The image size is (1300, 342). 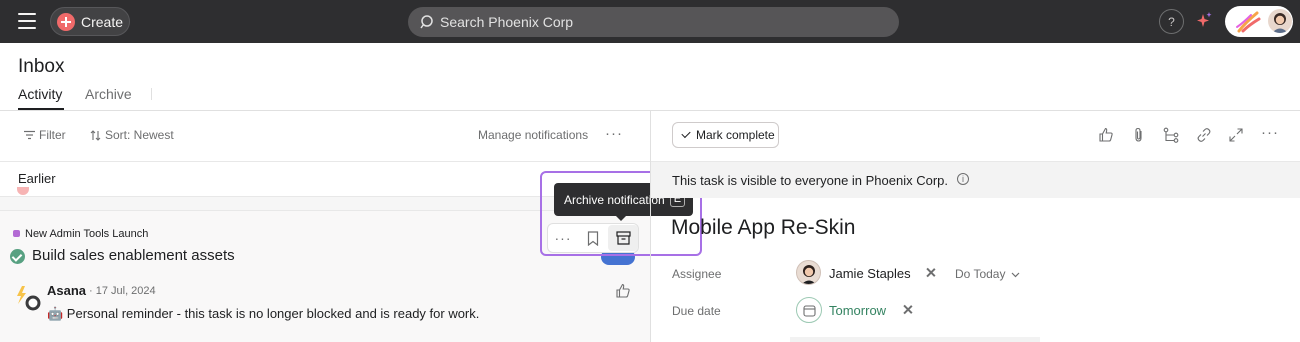 What do you see at coordinates (151, 94) in the screenshot?
I see `tab-divider` at bounding box center [151, 94].